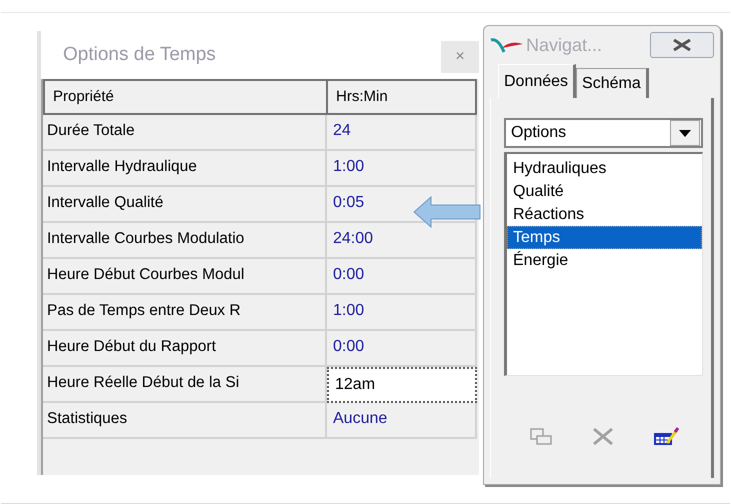 This screenshot has height=504, width=731. Describe the element at coordinates (402, 97) in the screenshot. I see `column-header: Hrs:Min` at that location.